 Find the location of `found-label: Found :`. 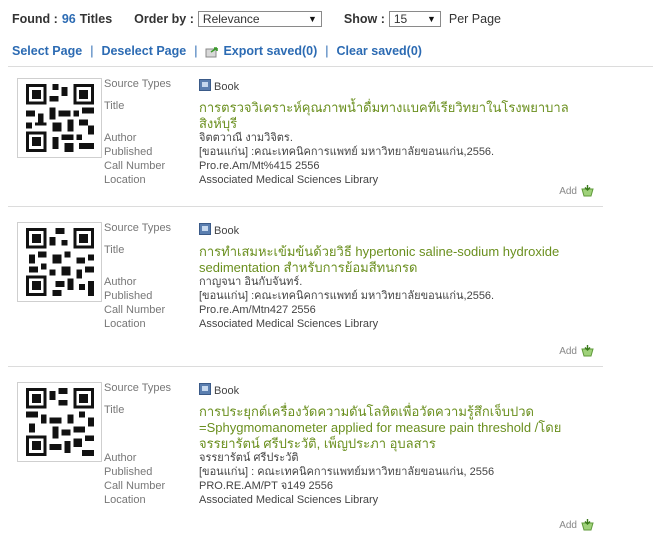

found-label: Found : is located at coordinates (35, 19).